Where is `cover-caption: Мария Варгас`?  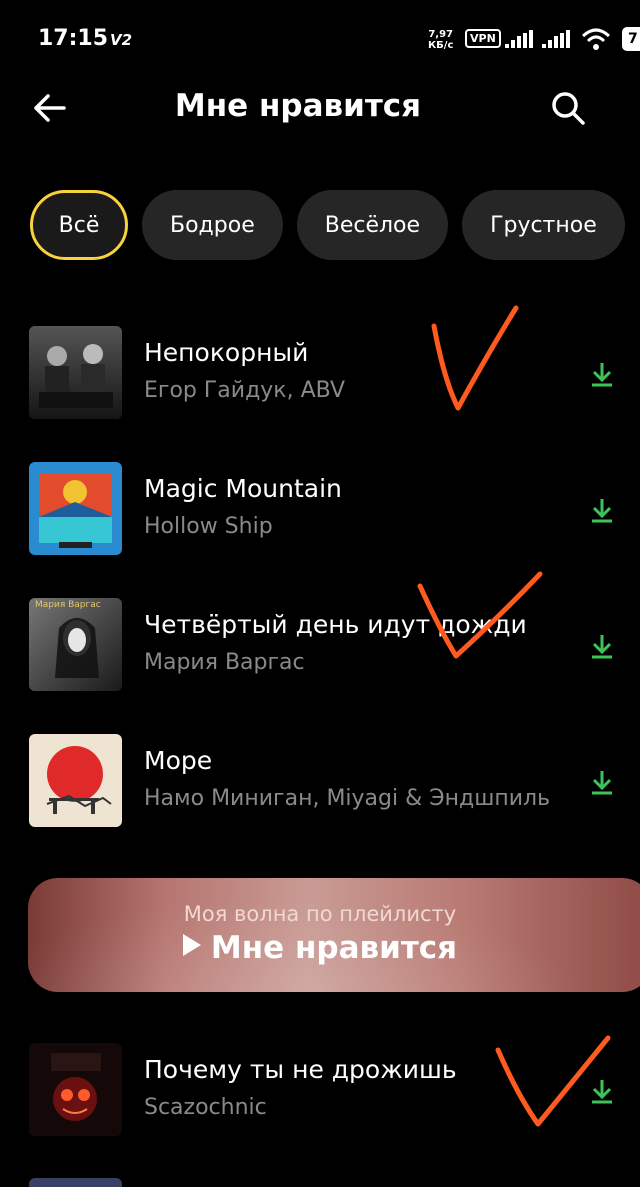 cover-caption: Мария Варгас is located at coordinates (68, 605).